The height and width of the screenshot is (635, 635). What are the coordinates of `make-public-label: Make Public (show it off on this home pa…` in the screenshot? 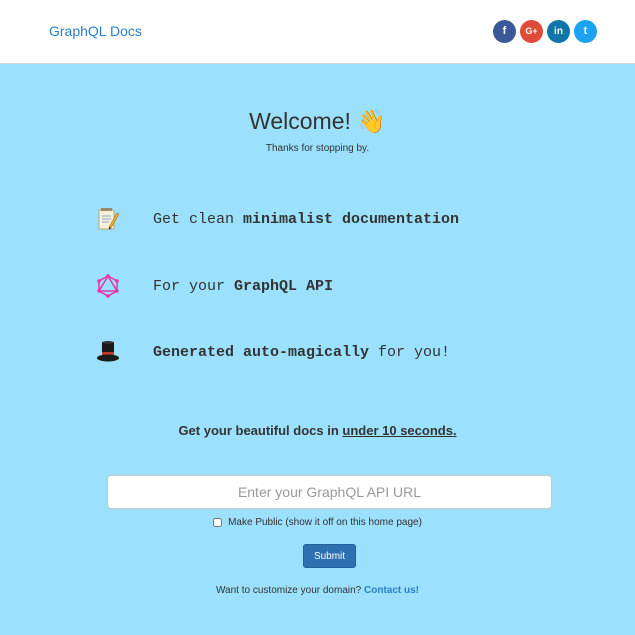 It's located at (325, 522).